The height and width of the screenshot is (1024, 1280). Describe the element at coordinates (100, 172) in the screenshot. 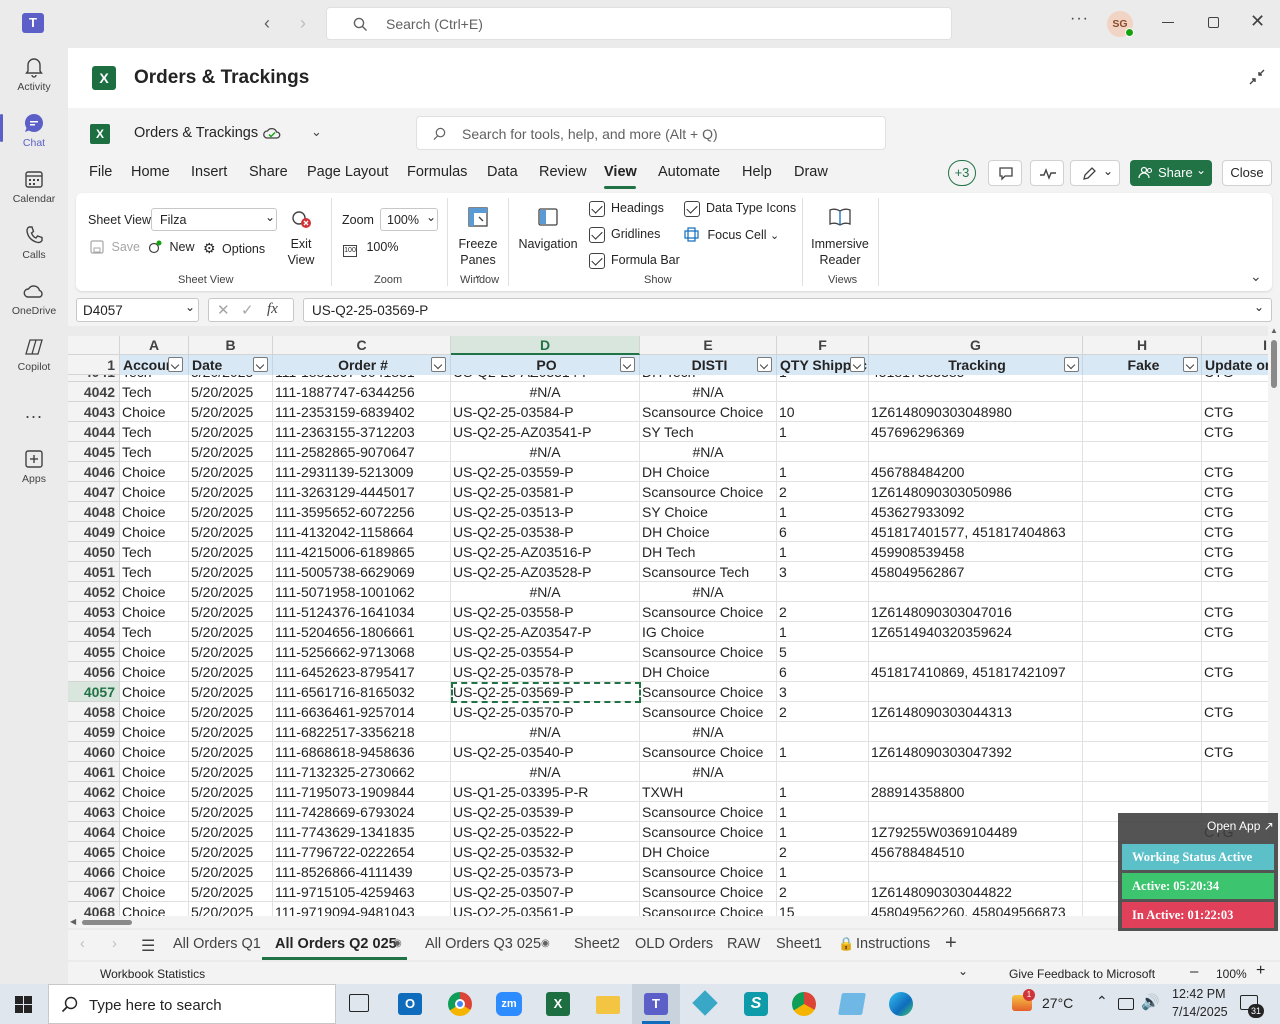

I see `tab-file: File` at that location.